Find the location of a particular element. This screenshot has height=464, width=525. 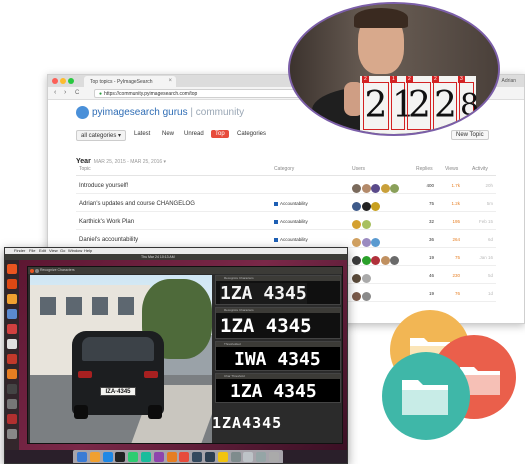

nav-unread: Unread is located at coordinates (194, 134).